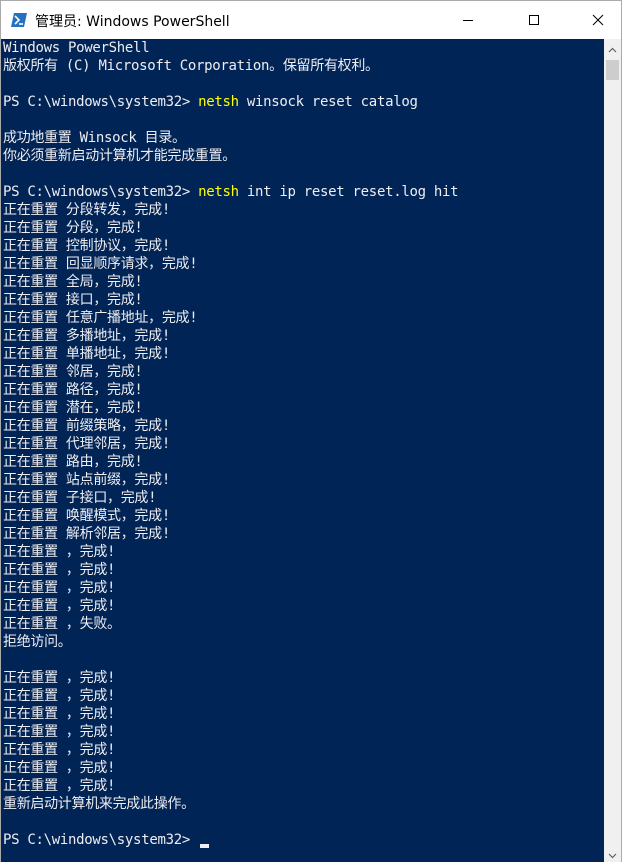 Image resolution: width=622 pixels, height=862 pixels. I want to click on scrollbar-thumb, so click(612, 70).